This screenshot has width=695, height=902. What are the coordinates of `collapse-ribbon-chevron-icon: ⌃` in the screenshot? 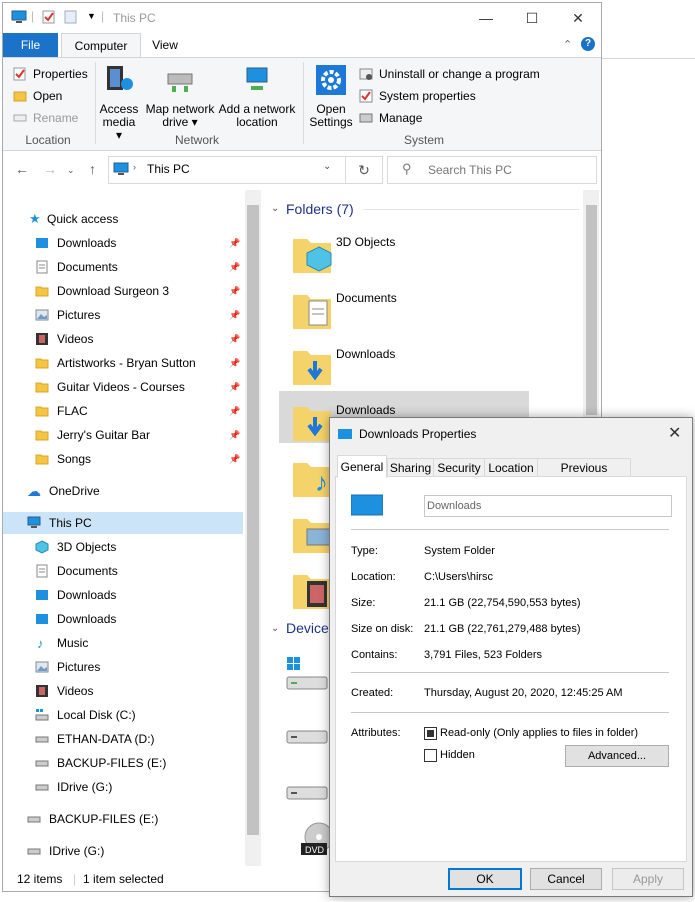 It's located at (567, 44).